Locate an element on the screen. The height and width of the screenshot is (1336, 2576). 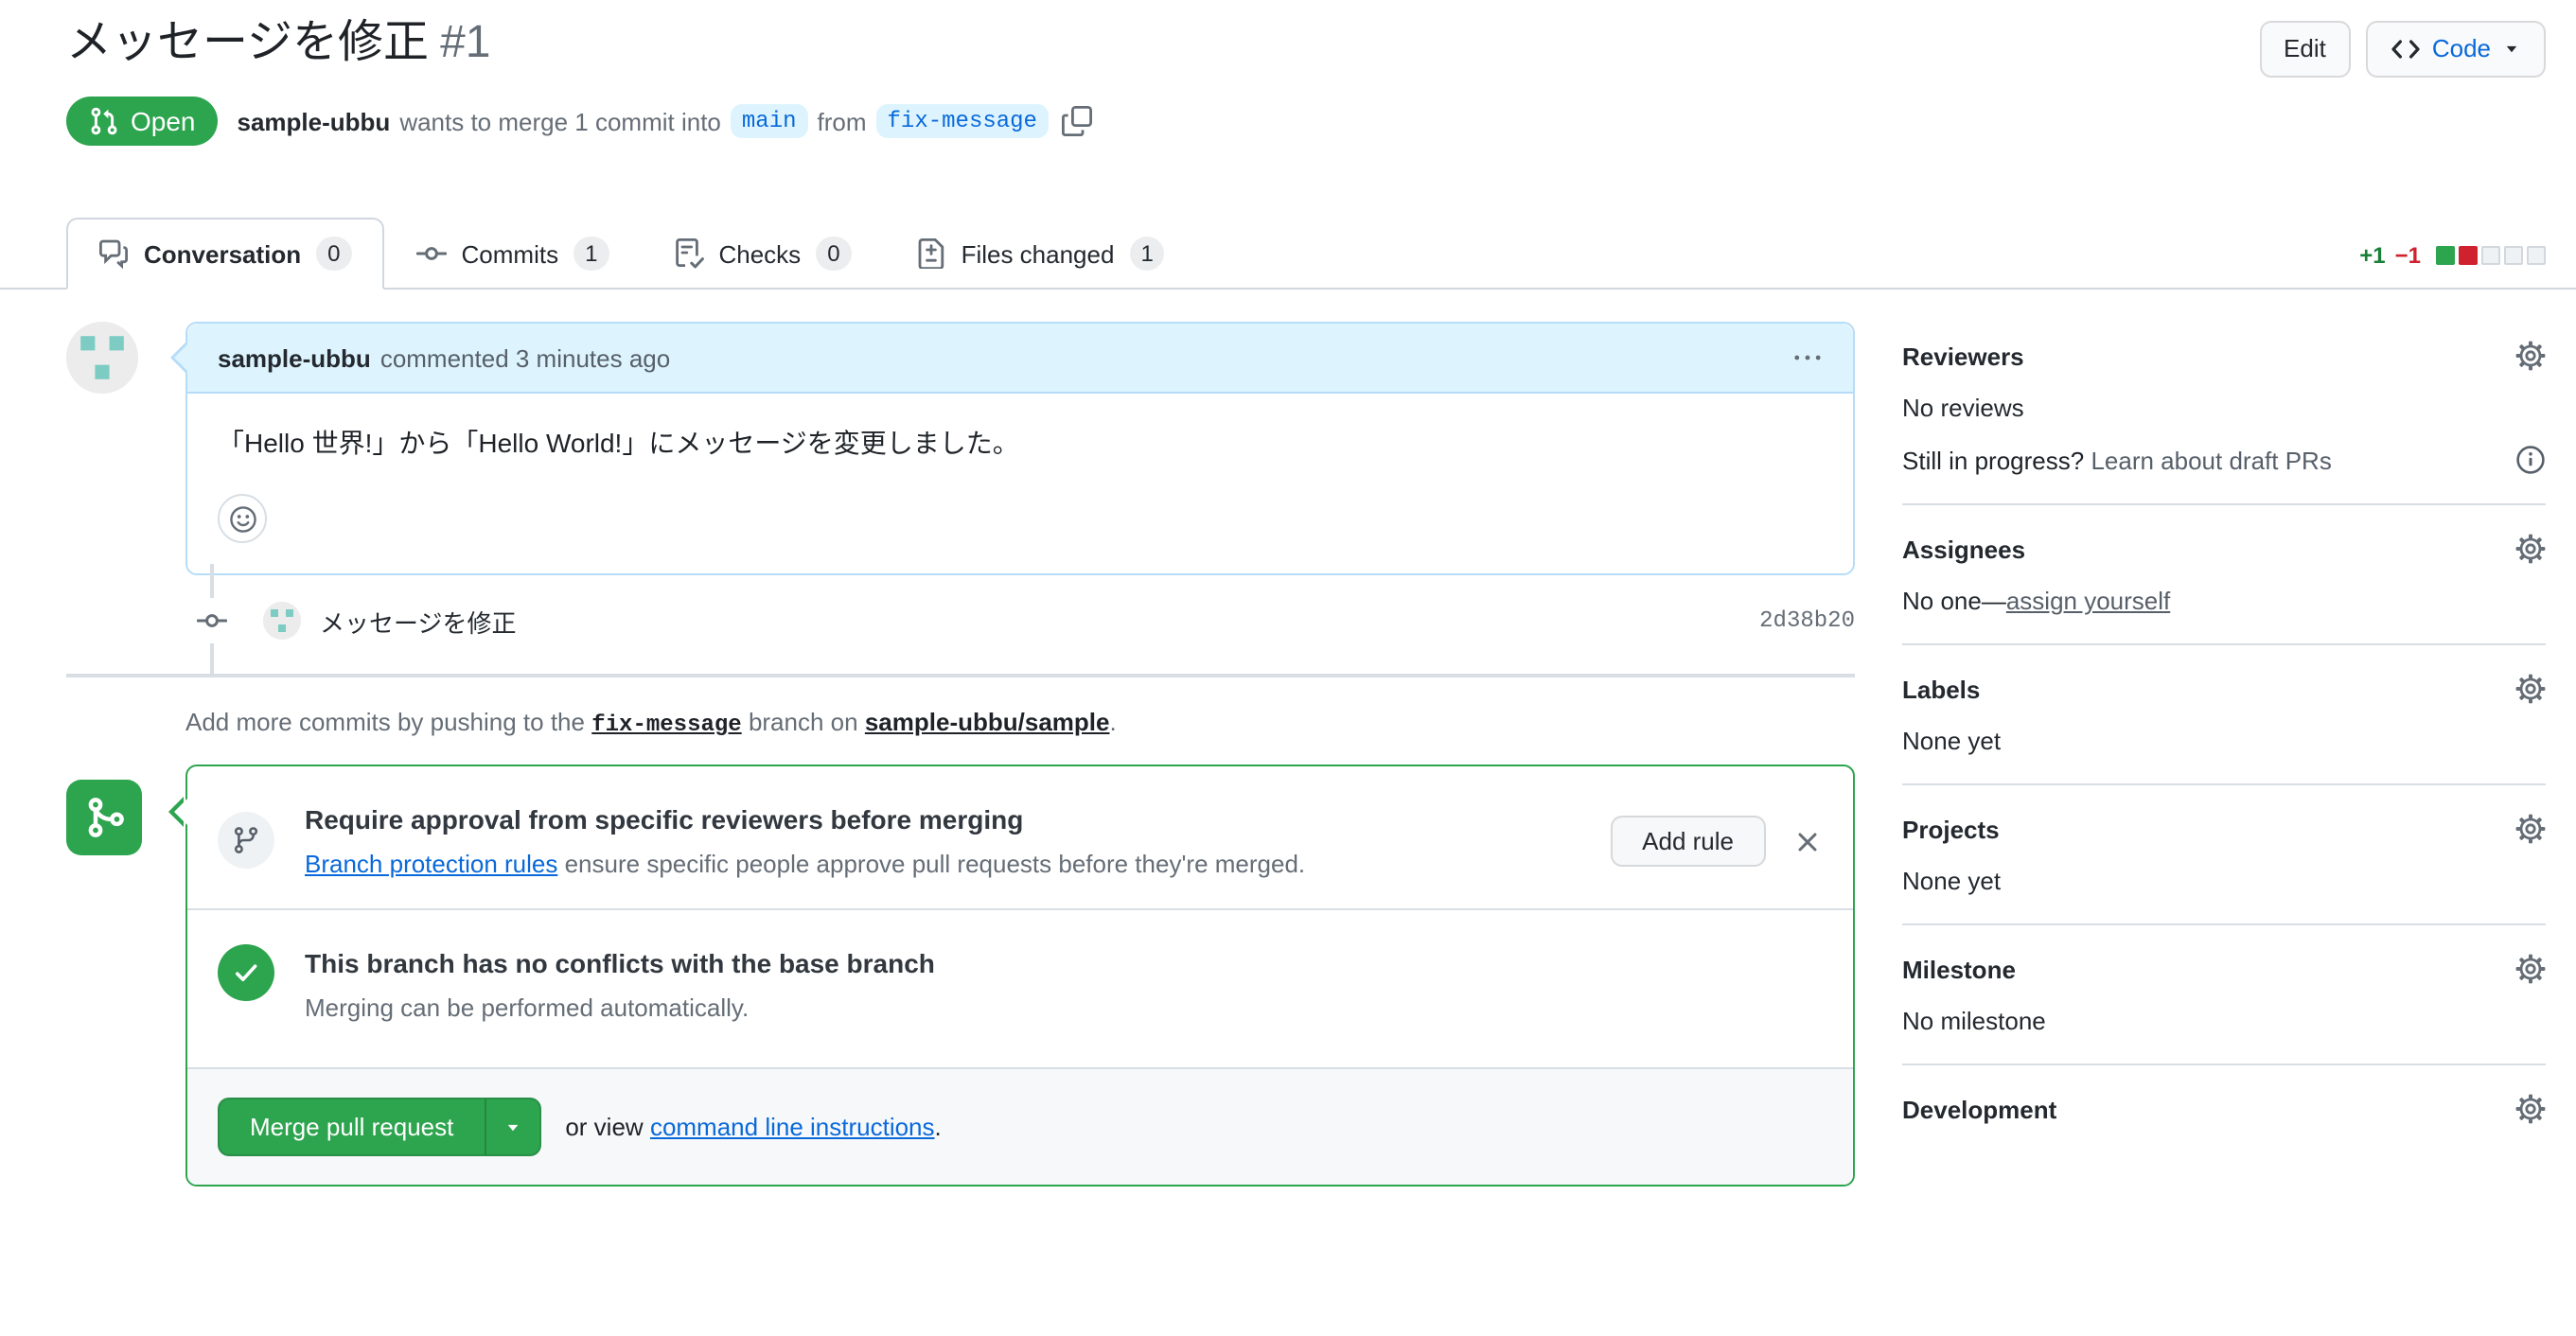
close-icon is located at coordinates (1807, 841).